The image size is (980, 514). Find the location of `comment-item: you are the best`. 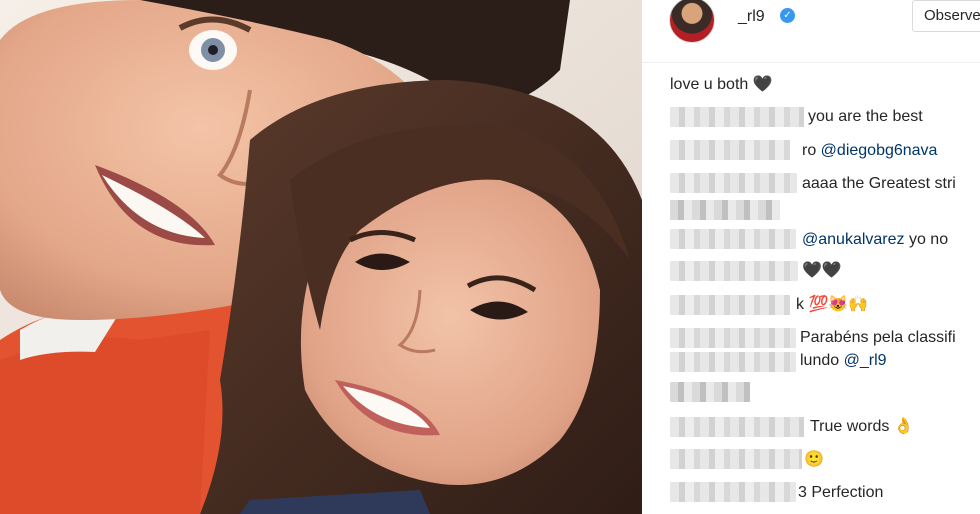

comment-item: you are the best is located at coordinates (865, 117).